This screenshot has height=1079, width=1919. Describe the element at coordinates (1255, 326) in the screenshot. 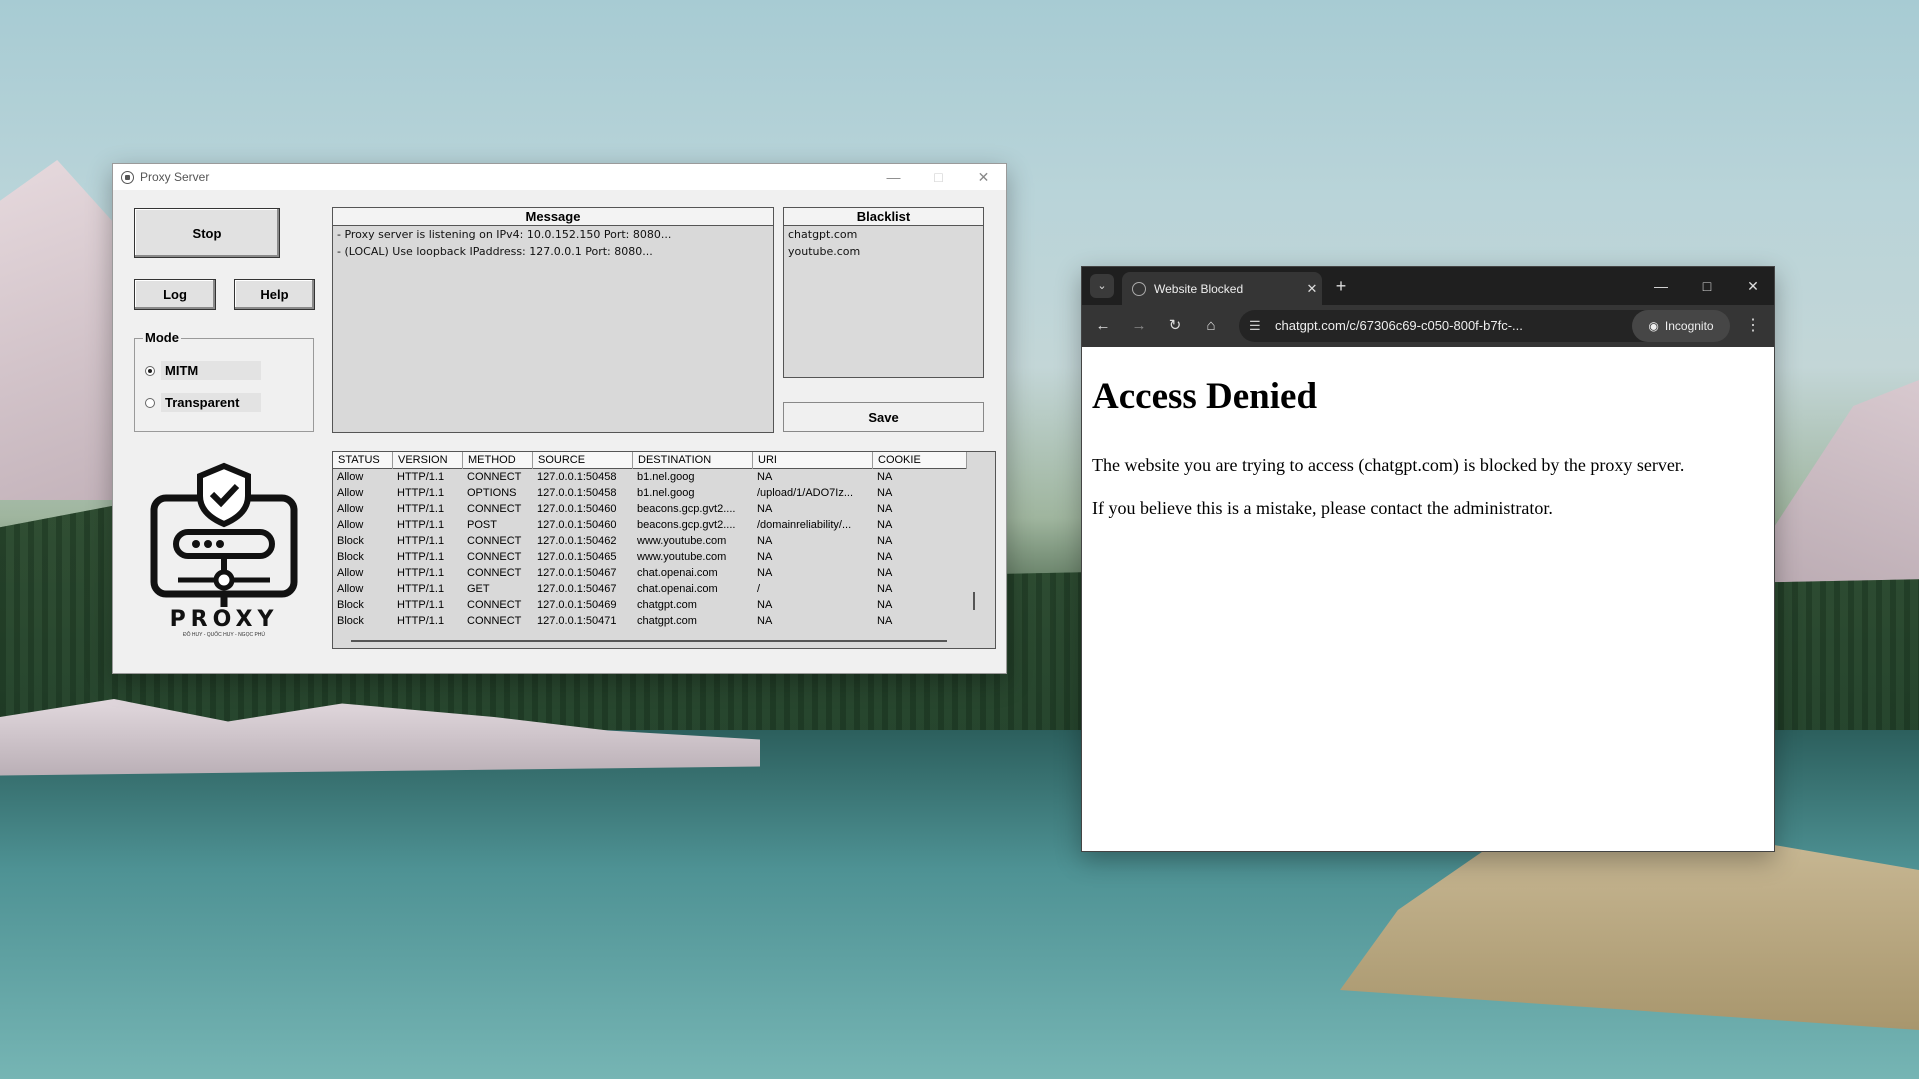

I see `site-info-icon: ☰` at that location.